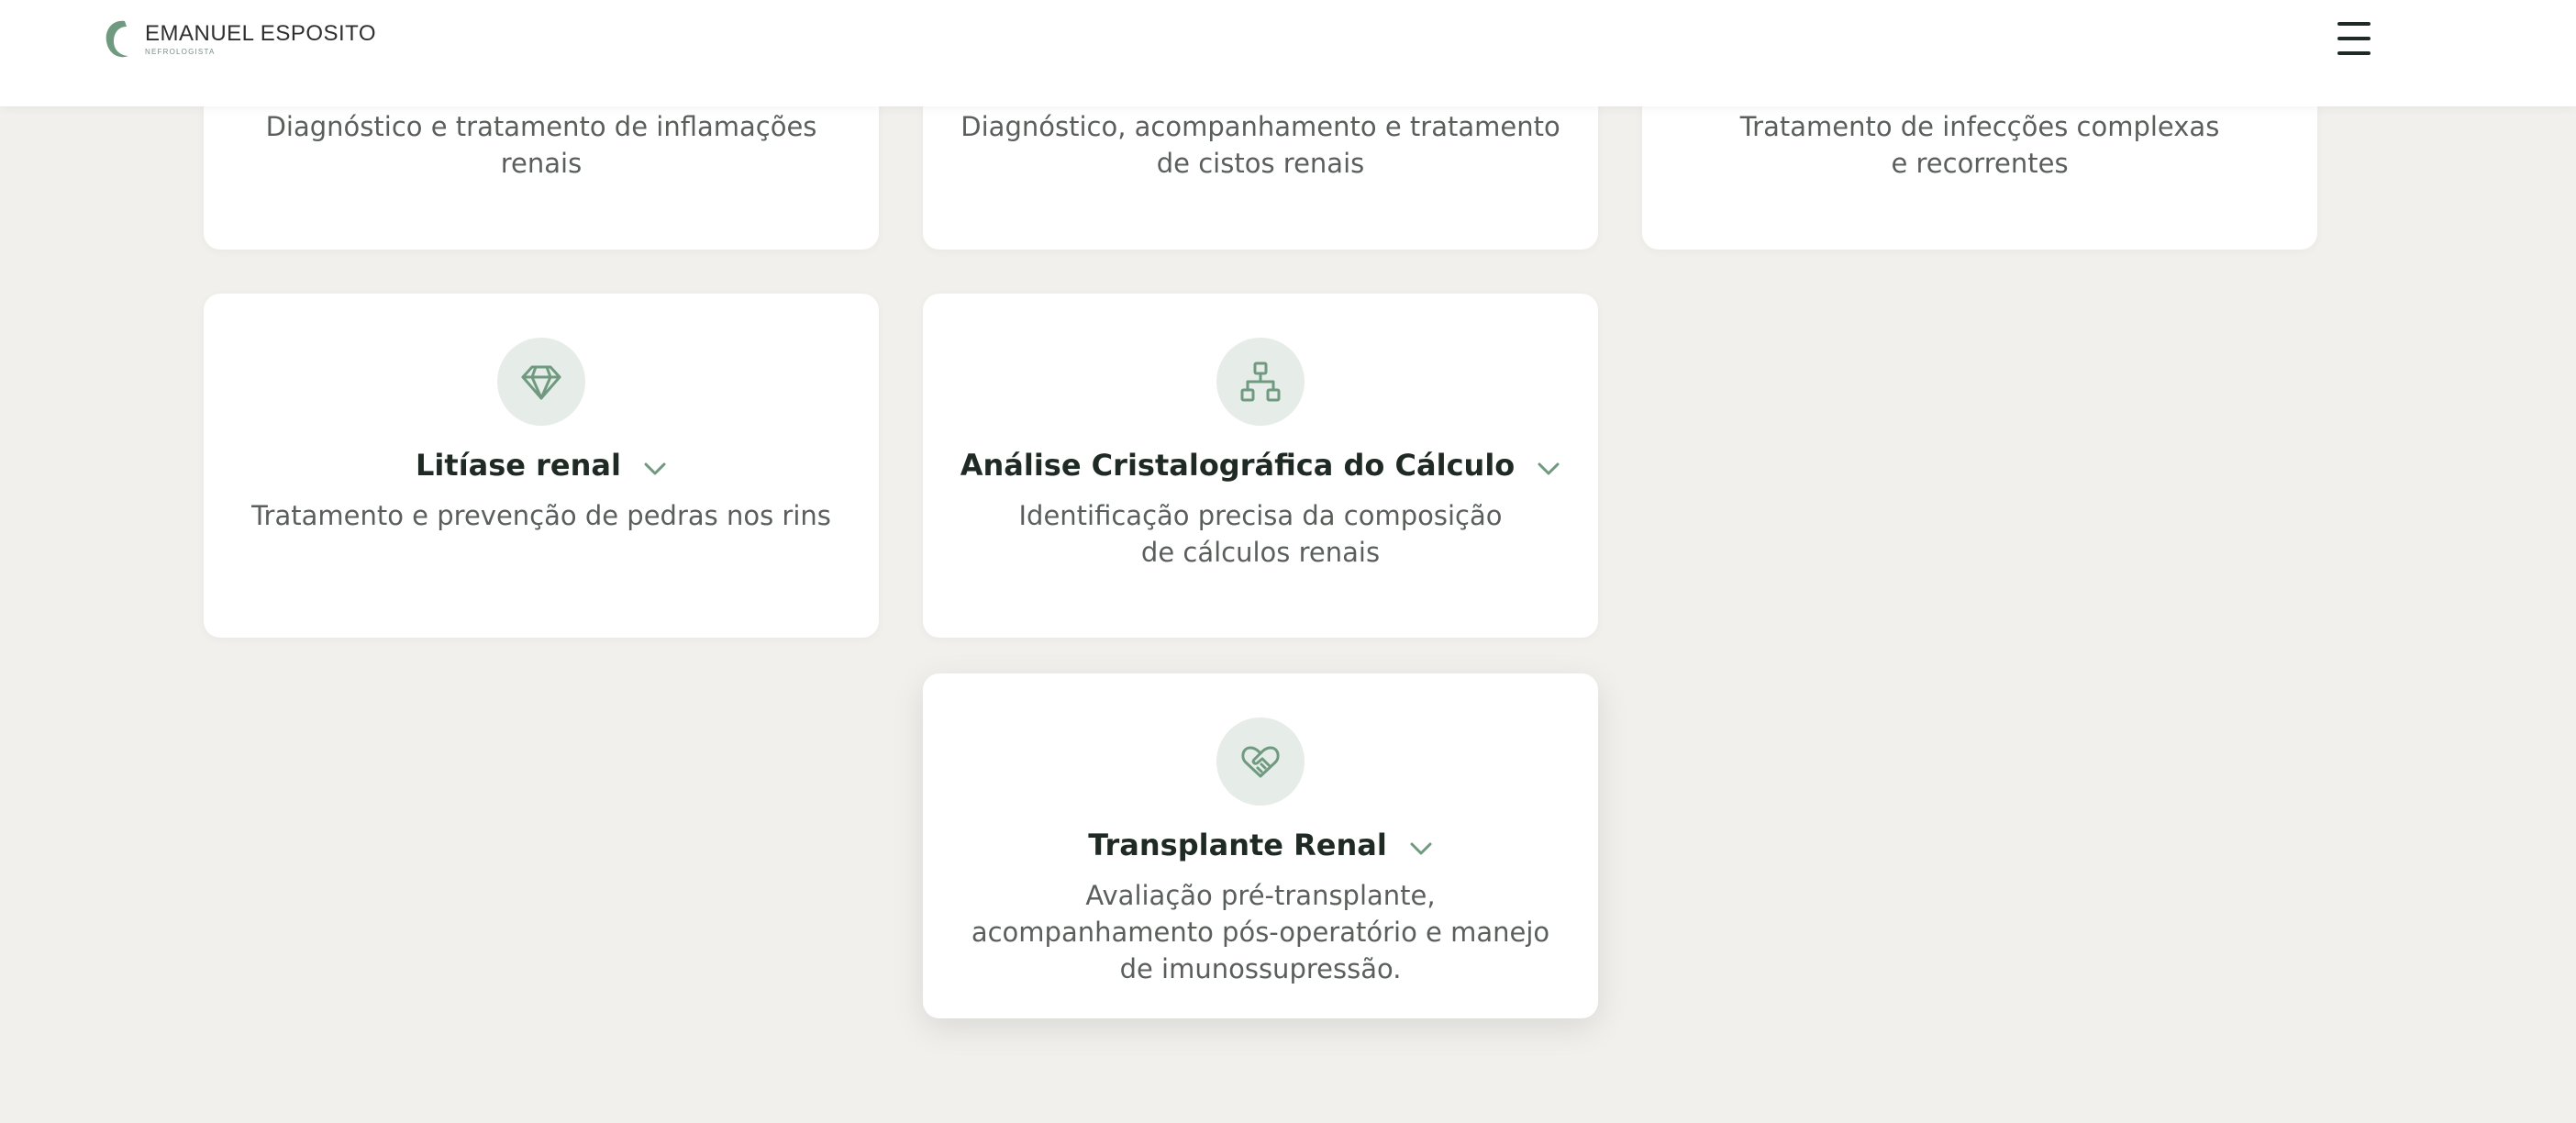 This screenshot has width=2576, height=1123. I want to click on logo-text: EMANUEL ESPOSITO NEFROLOGISTA, so click(260, 39).